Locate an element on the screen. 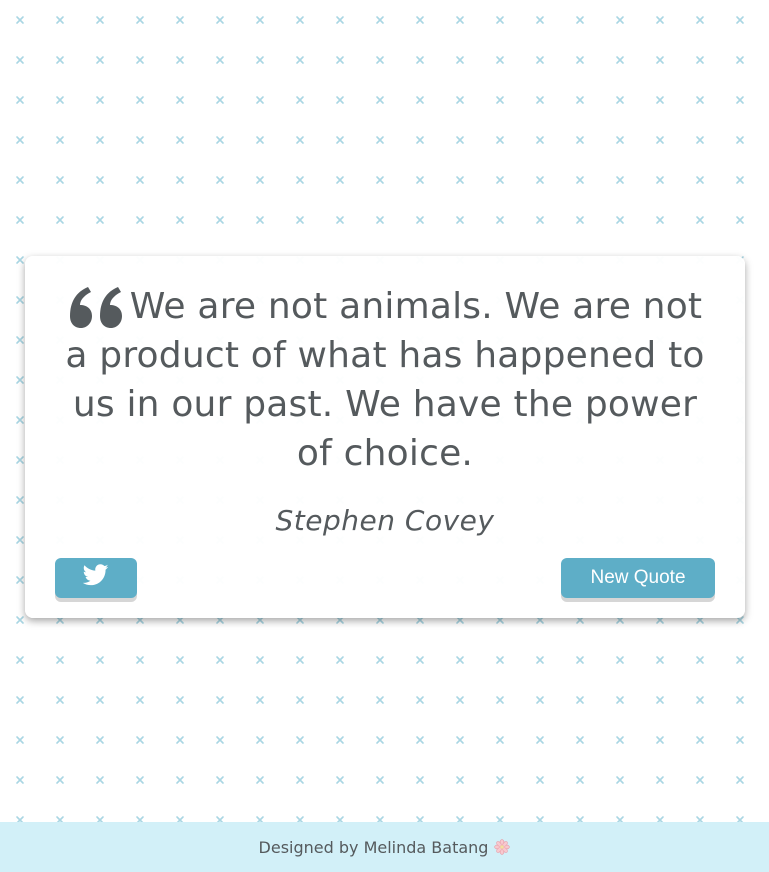 Image resolution: width=769 pixels, height=872 pixels. tweet-button is located at coordinates (96, 578).